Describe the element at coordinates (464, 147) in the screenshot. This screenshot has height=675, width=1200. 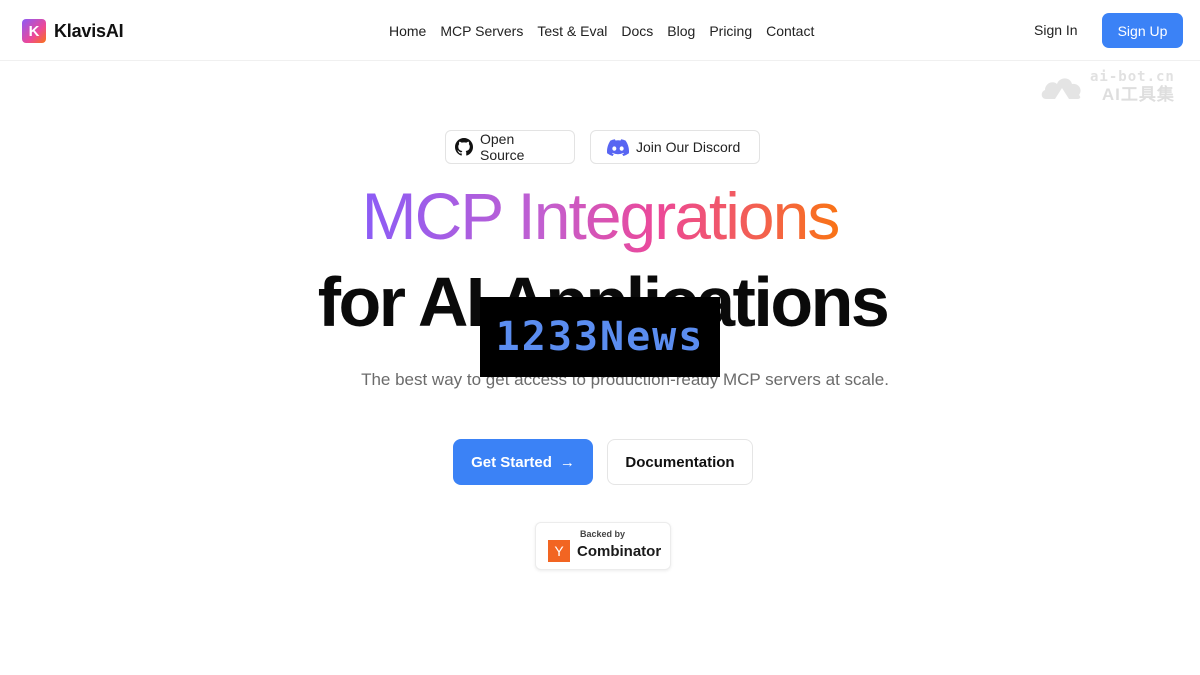
I see `github-icon` at that location.